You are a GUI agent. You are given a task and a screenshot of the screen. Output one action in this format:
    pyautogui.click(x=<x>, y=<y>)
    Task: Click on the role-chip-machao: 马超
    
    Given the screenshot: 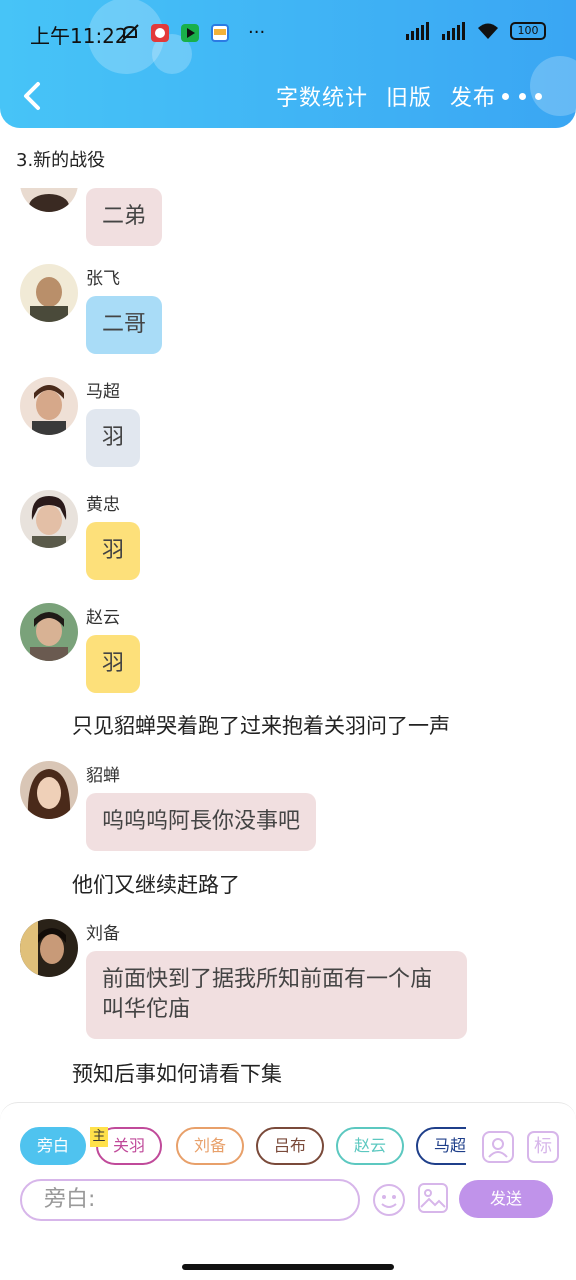 What is the action you would take?
    pyautogui.click(x=441, y=1146)
    